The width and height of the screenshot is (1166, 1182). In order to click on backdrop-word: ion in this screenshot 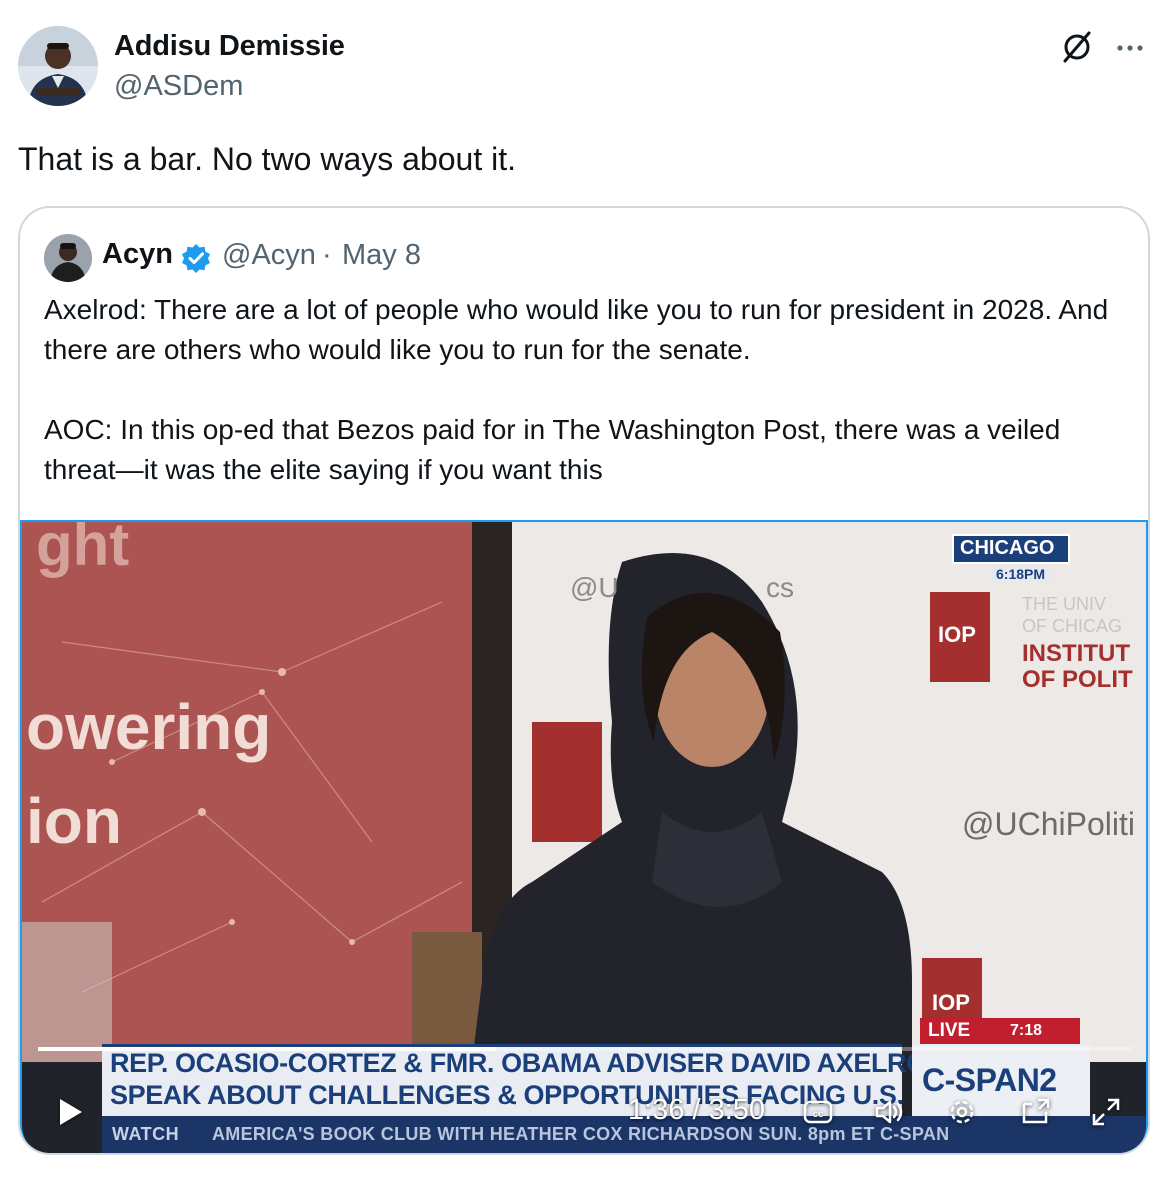, I will do `click(74, 821)`.